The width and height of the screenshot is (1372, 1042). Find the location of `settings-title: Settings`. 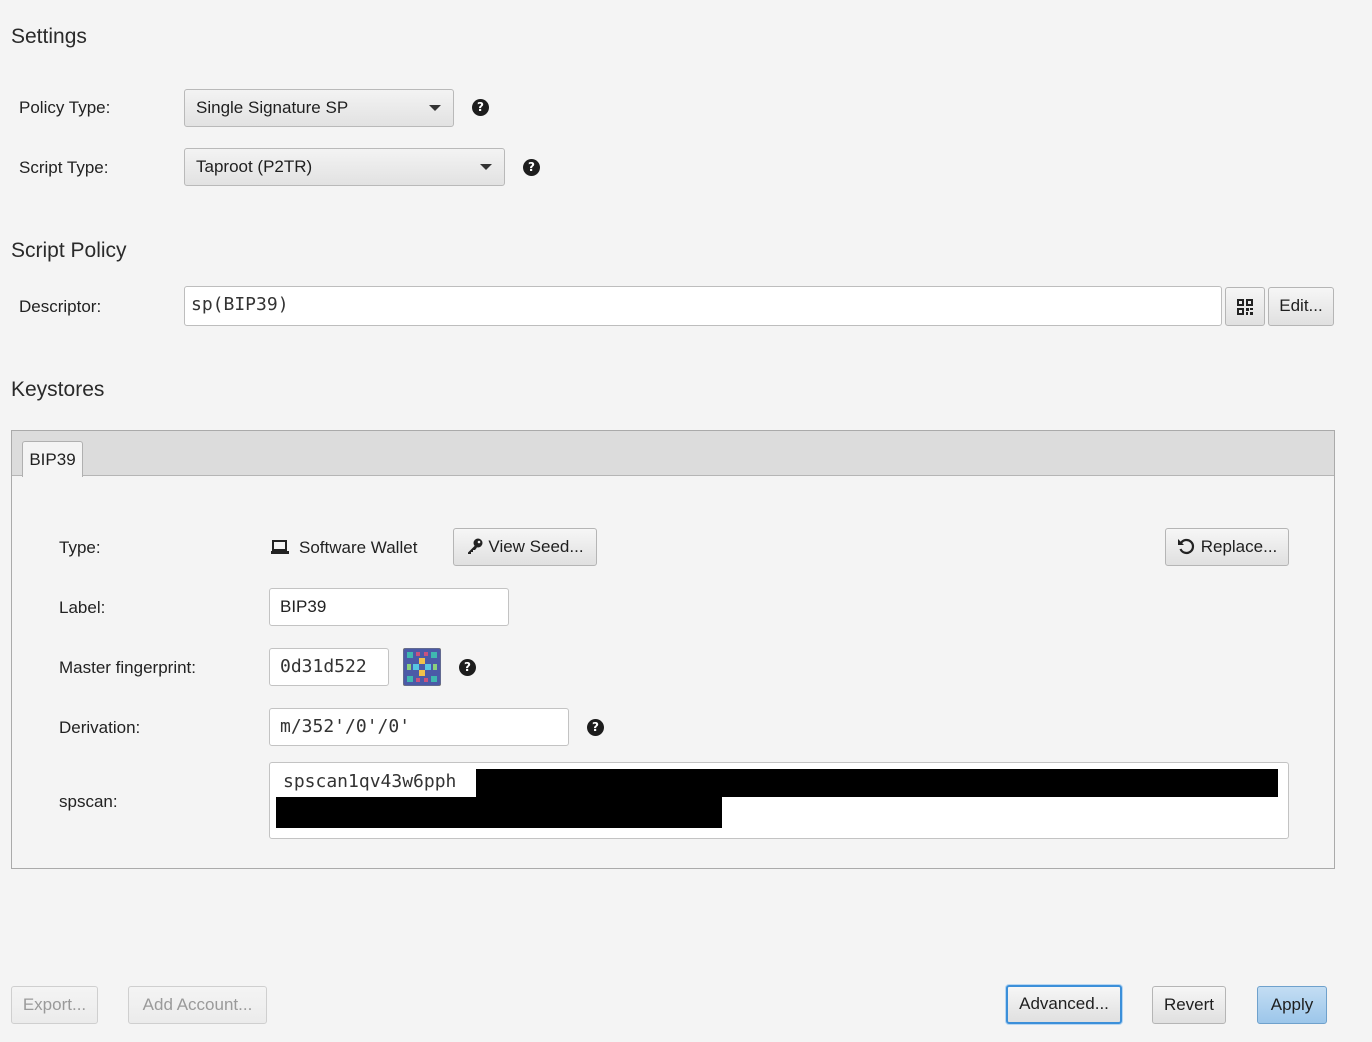

settings-title: Settings is located at coordinates (49, 36).